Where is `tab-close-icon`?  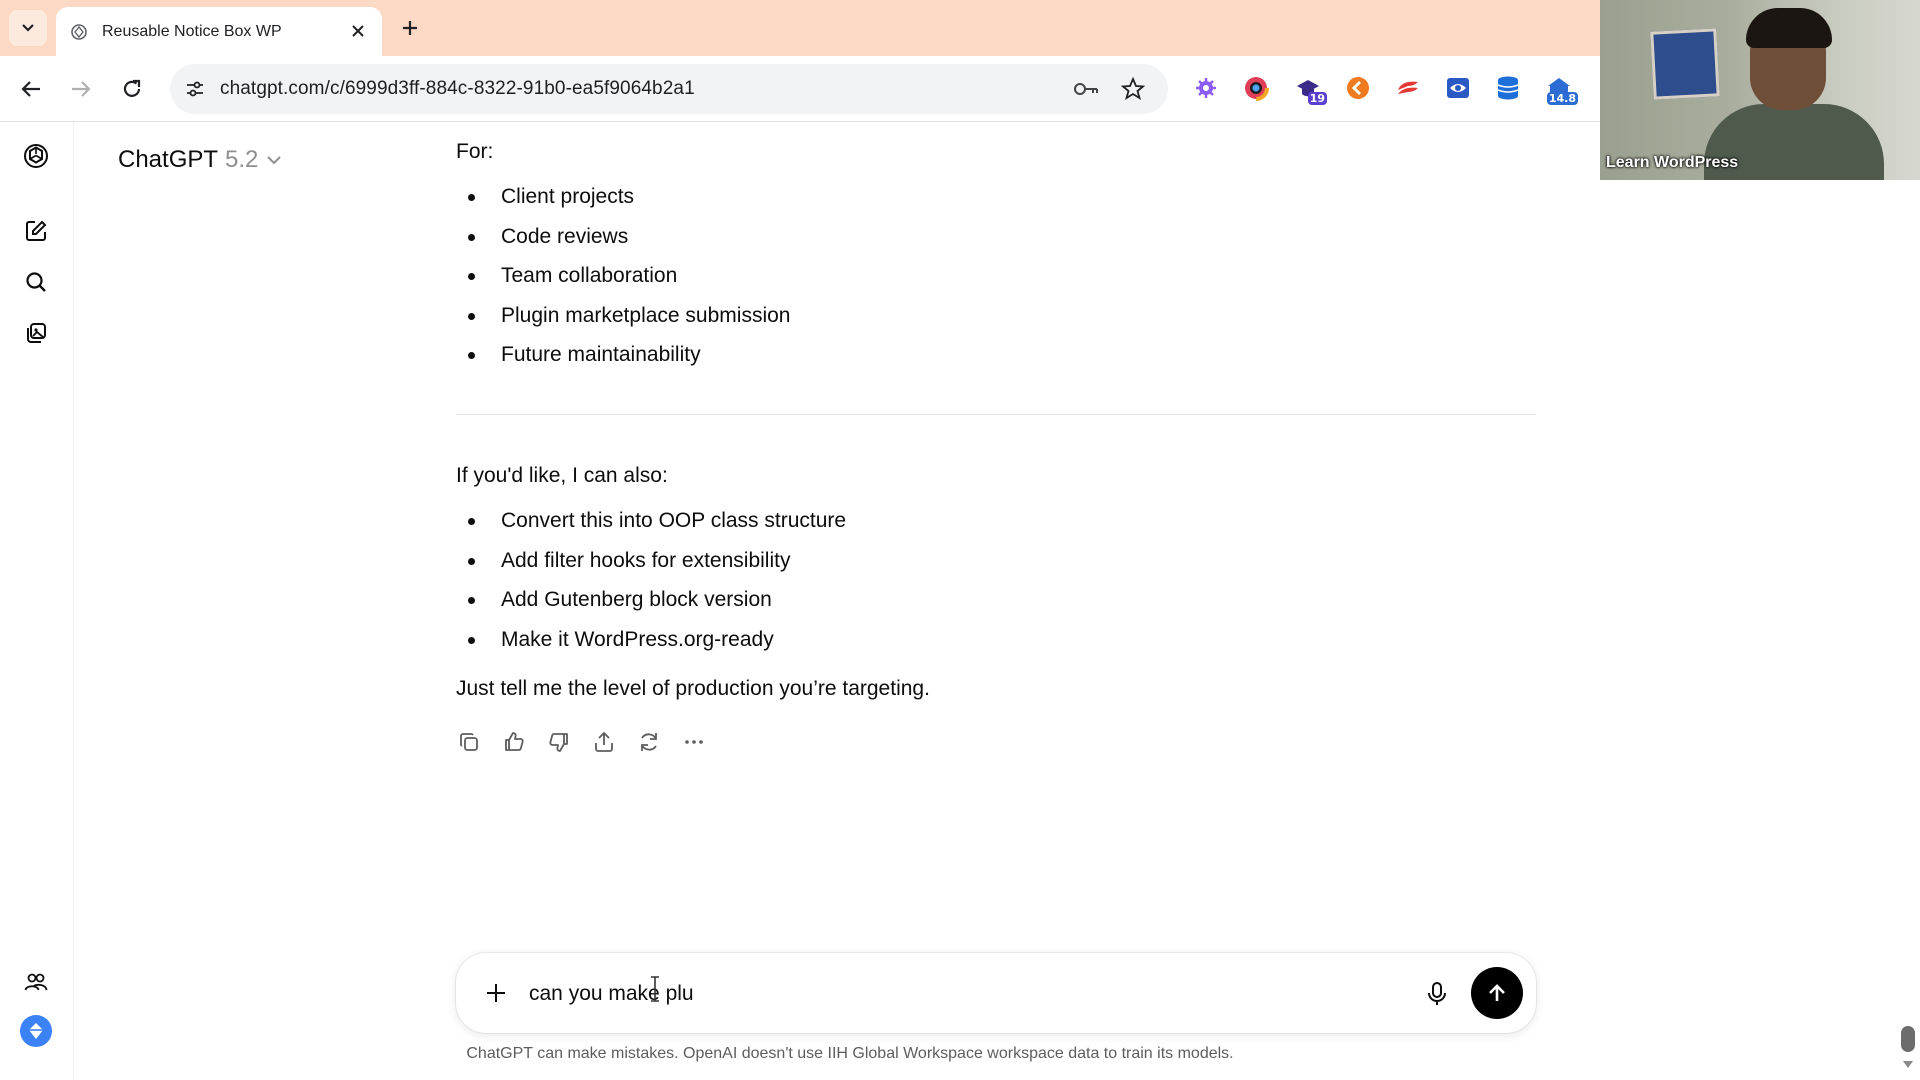 tab-close-icon is located at coordinates (358, 31).